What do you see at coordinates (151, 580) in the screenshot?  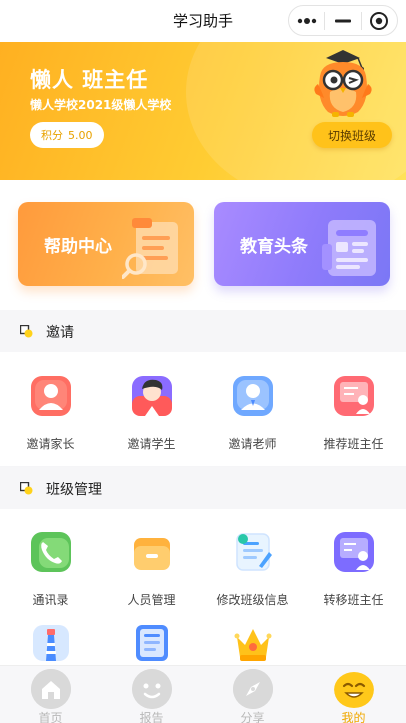 I see `member-management-item: 人员管理` at bounding box center [151, 580].